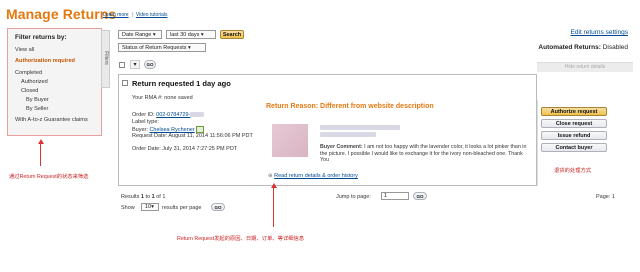 The image size is (640, 272). What do you see at coordinates (218, 207) in the screenshot?
I see `per-page-go-button: GO` at bounding box center [218, 207].